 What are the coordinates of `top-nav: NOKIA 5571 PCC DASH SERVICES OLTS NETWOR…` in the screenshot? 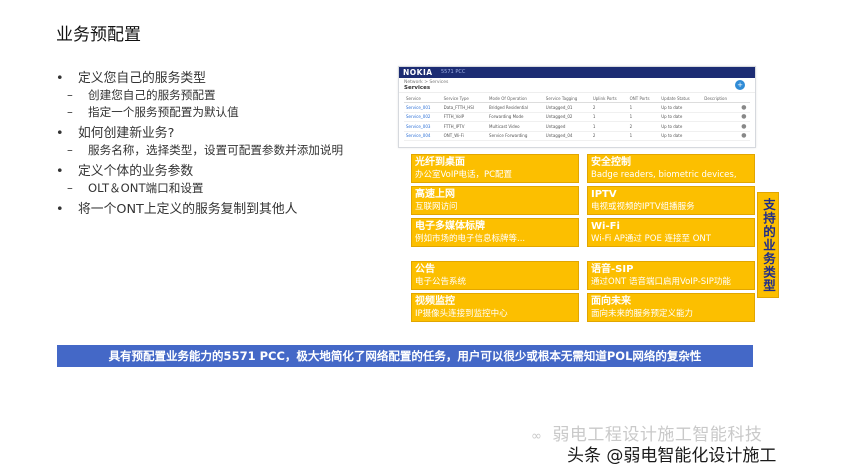 It's located at (577, 76).